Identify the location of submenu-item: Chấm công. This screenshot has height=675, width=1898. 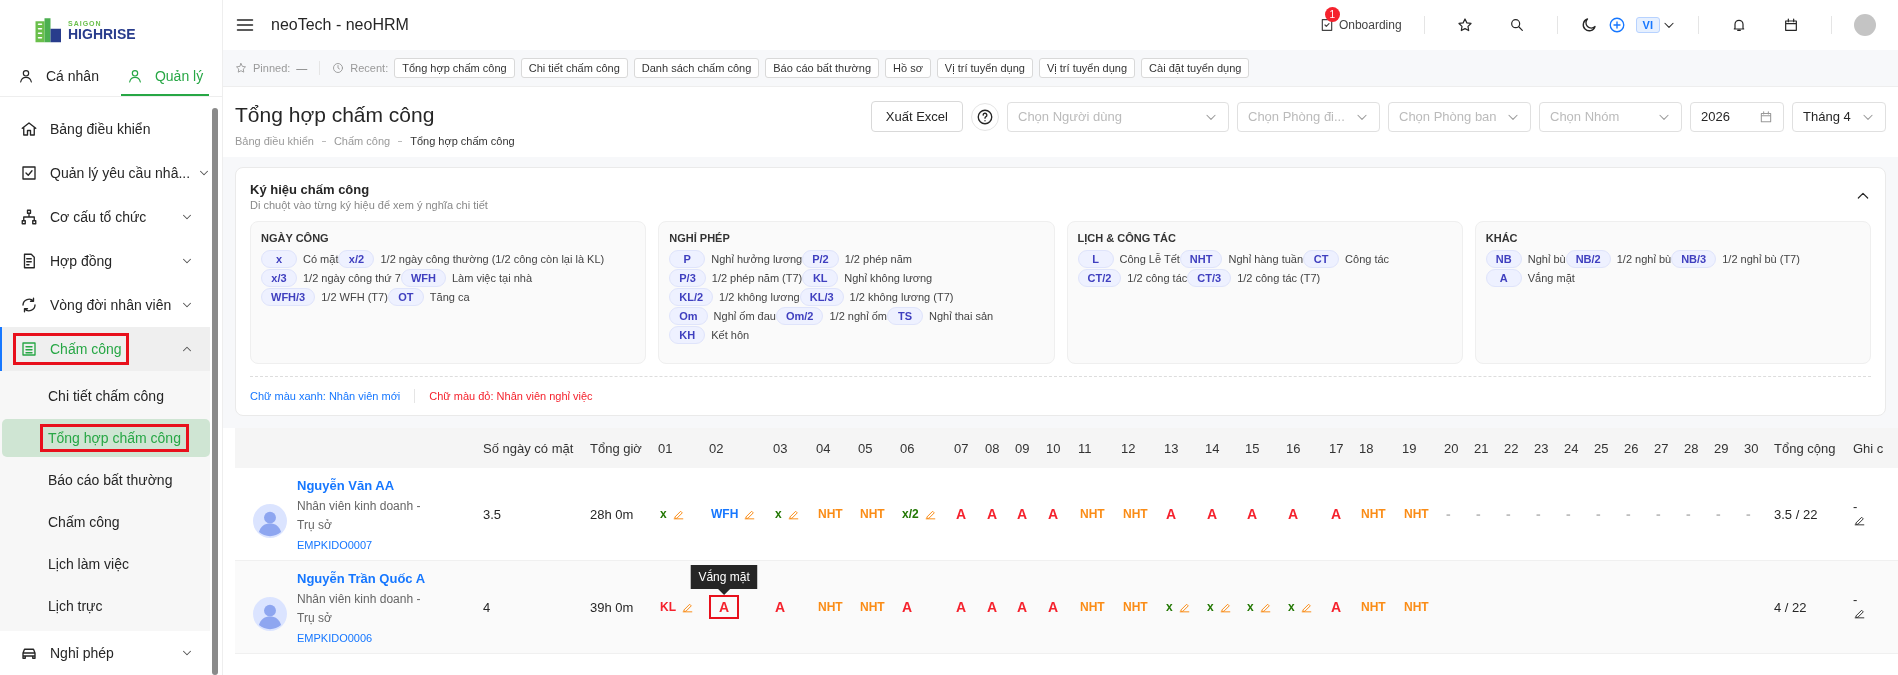
(106, 522).